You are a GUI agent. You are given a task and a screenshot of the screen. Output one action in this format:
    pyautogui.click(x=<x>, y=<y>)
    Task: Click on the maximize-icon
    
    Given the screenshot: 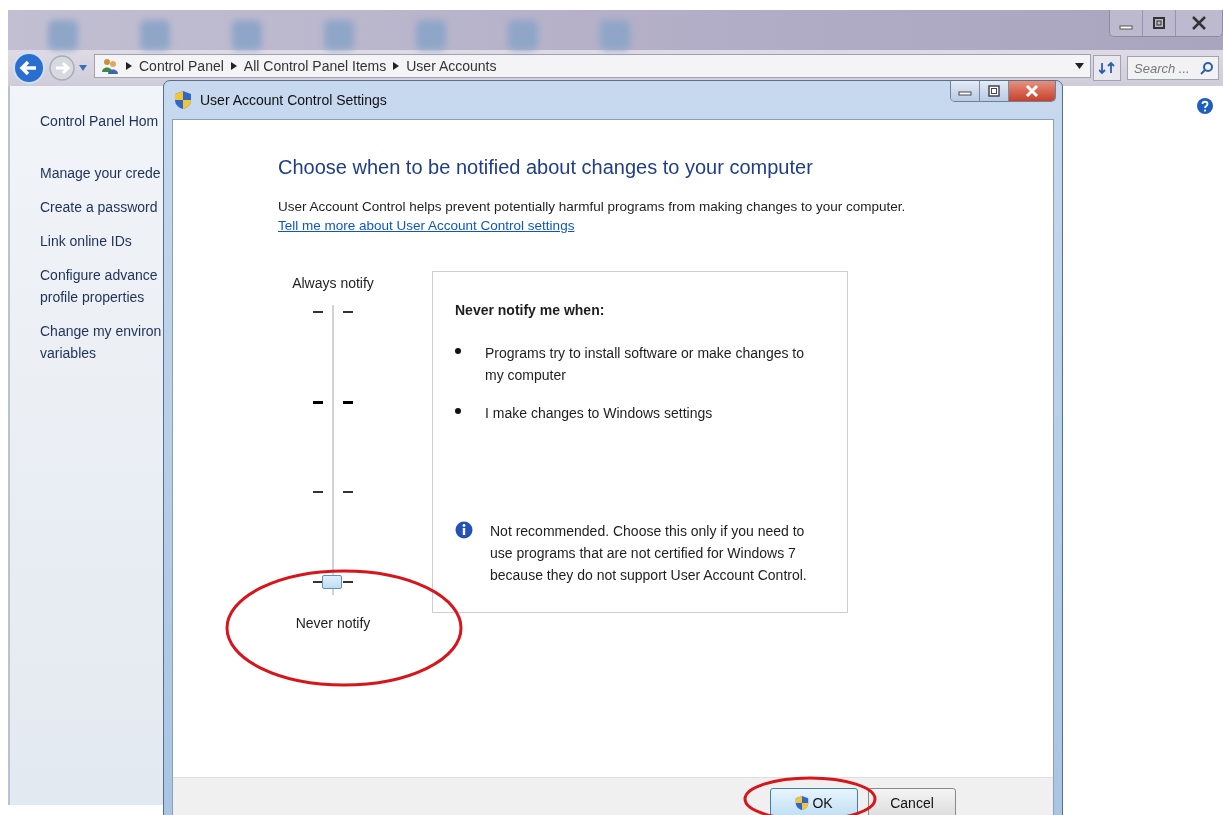 What is the action you would take?
    pyautogui.click(x=994, y=91)
    